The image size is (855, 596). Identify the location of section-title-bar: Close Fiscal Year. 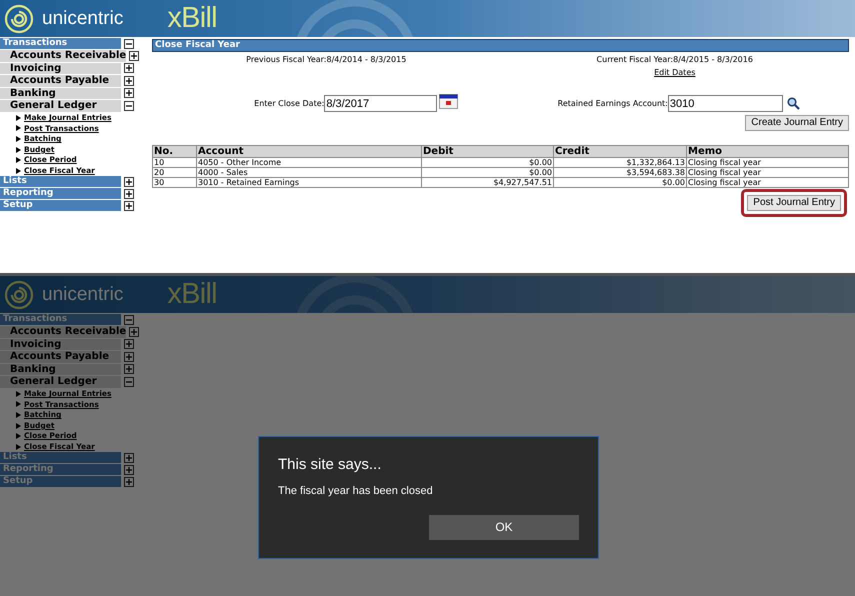
(500, 45).